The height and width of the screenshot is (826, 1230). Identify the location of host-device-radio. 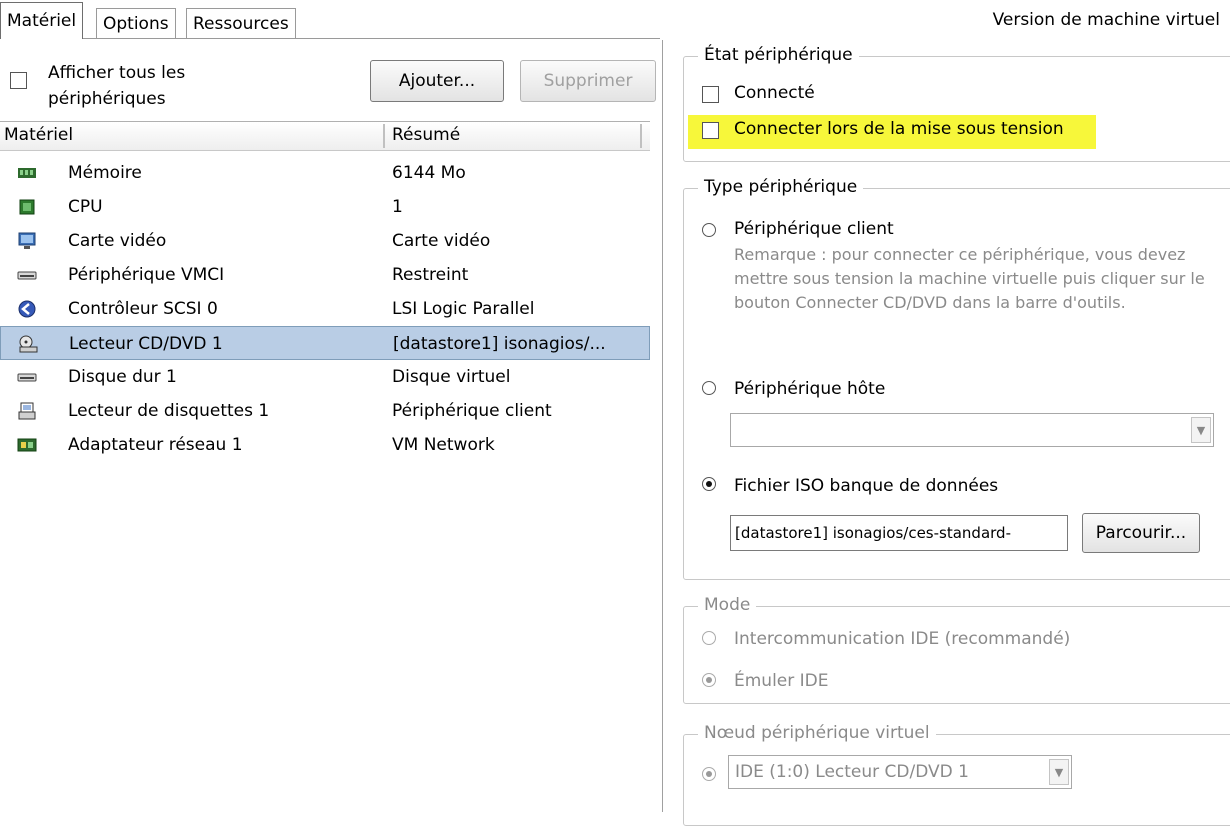
(709, 388).